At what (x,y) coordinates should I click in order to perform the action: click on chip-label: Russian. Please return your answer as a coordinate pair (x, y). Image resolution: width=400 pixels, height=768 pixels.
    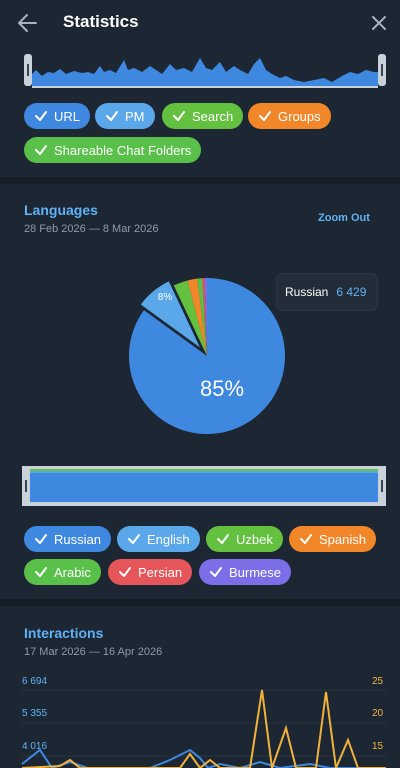
    Looking at the image, I should click on (77, 539).